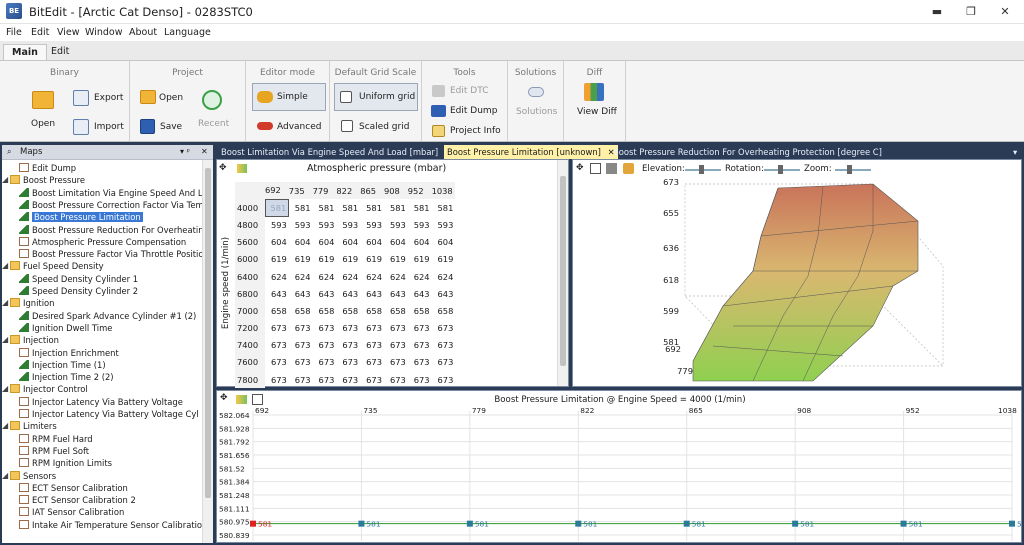 The height and width of the screenshot is (545, 1024). What do you see at coordinates (299, 127) in the screenshot?
I see `advanced-mode-button: Advanced` at bounding box center [299, 127].